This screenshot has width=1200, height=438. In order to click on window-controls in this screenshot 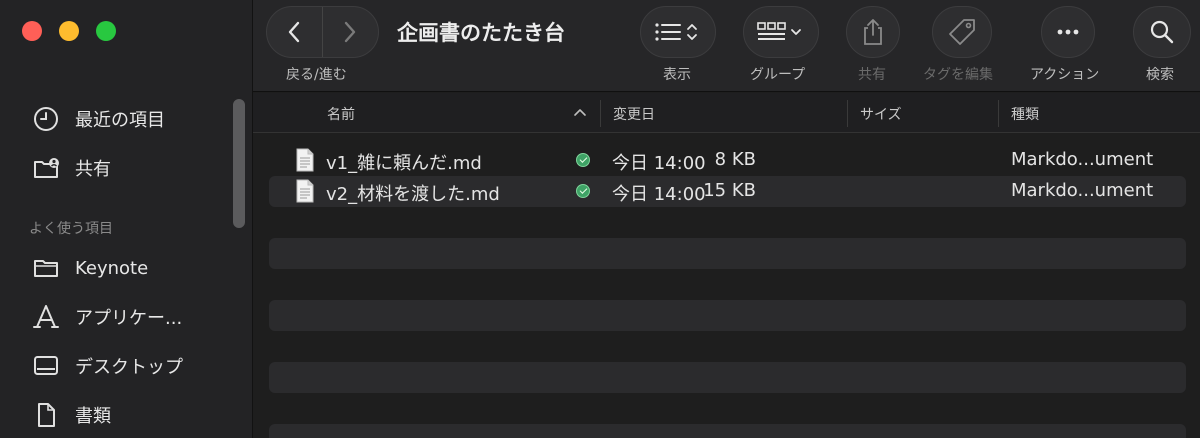, I will do `click(69, 31)`.